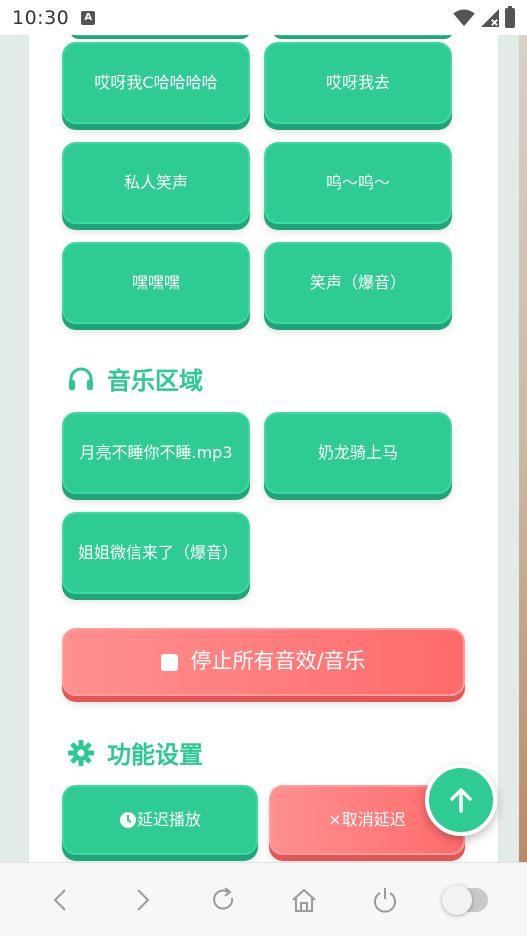  Describe the element at coordinates (464, 17) in the screenshot. I see `wifi-icon` at that location.